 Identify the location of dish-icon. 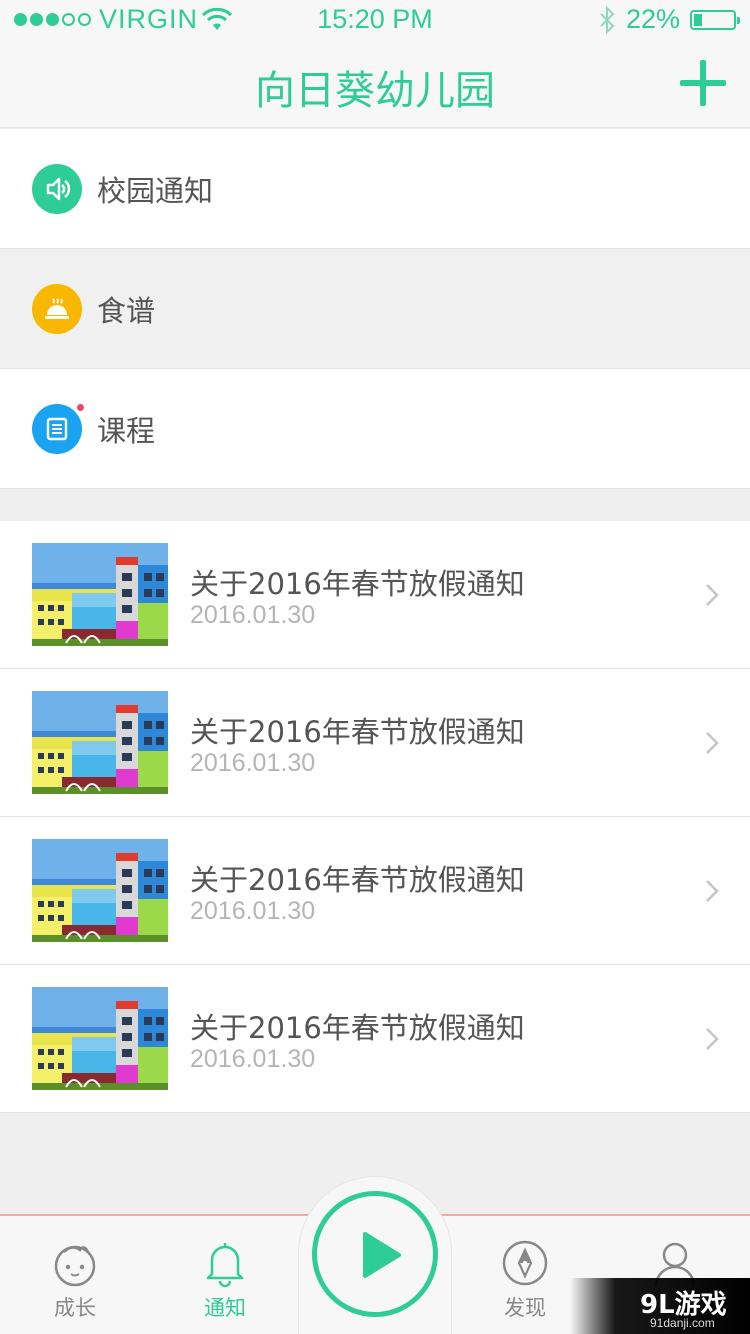
(57, 308).